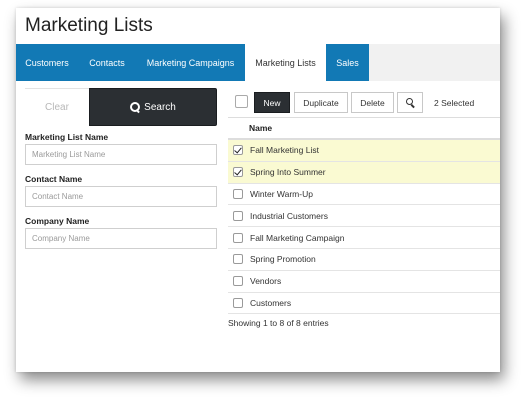  What do you see at coordinates (272, 102) in the screenshot?
I see `new-button: New` at bounding box center [272, 102].